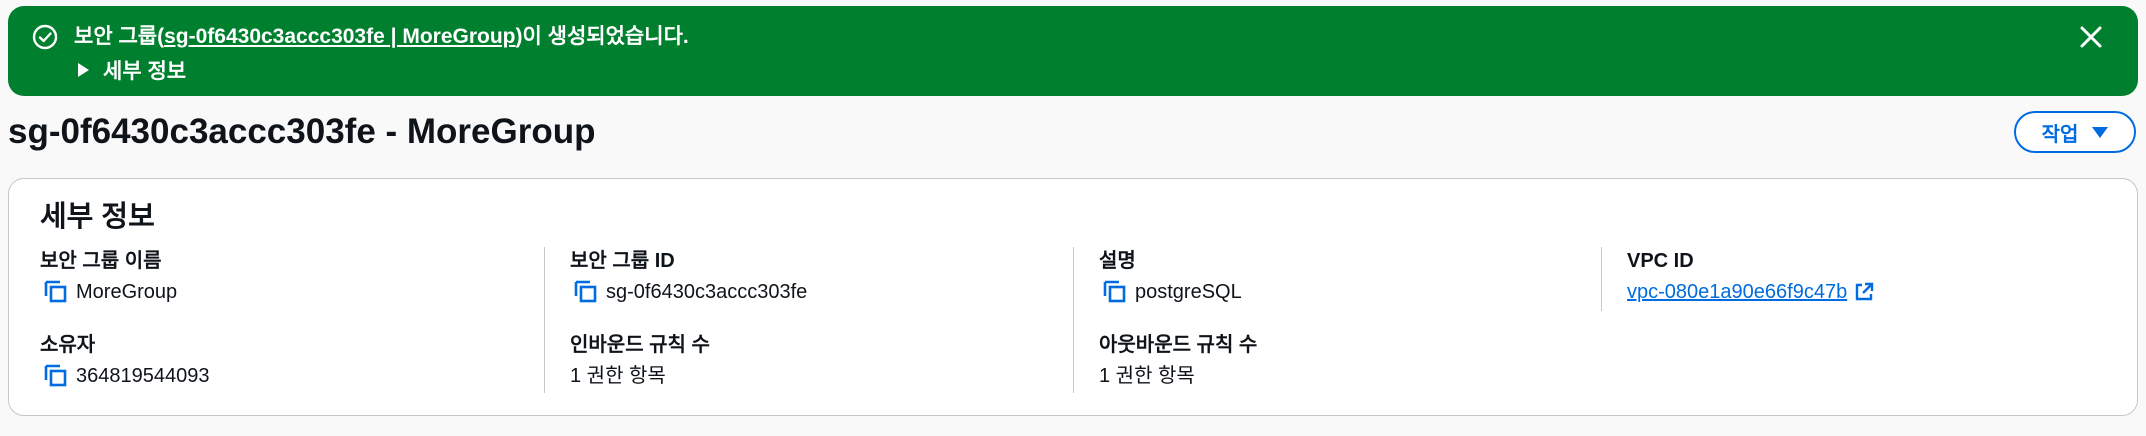  Describe the element at coordinates (707, 292) in the screenshot. I see `field-value: sg-0f6430c3accc303fe` at that location.